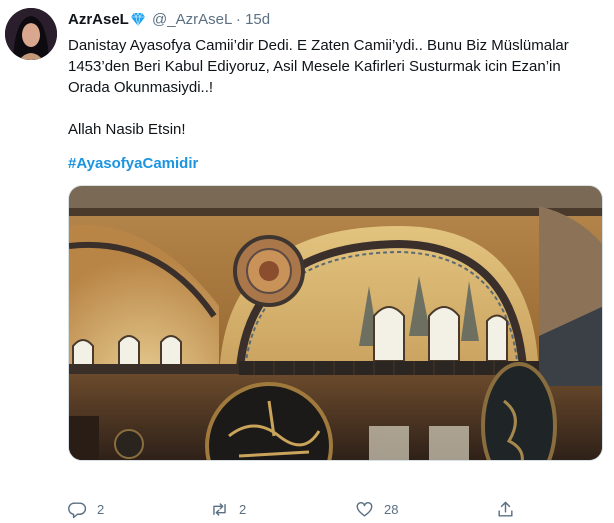  What do you see at coordinates (376, 509) in the screenshot?
I see `like-button: 28` at bounding box center [376, 509].